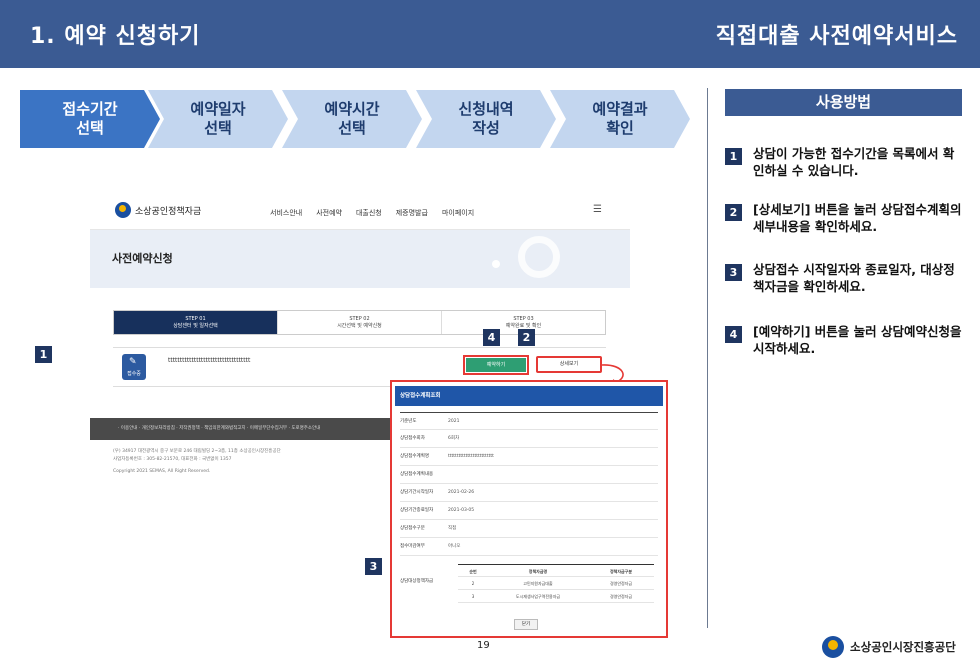 Image resolution: width=980 pixels, height=666 pixels. I want to click on site-logo: 소상공인정책자금, so click(158, 210).